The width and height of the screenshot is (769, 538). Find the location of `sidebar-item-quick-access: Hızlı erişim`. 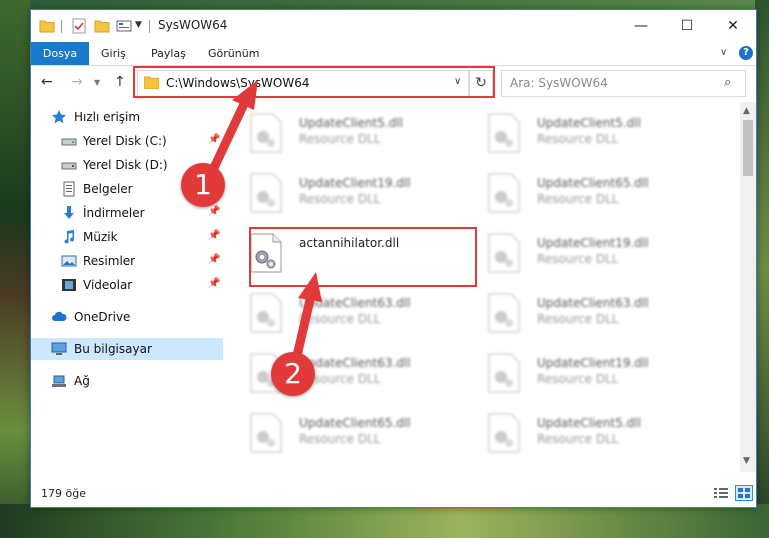

sidebar-item-quick-access: Hızlı erişim is located at coordinates (127, 117).